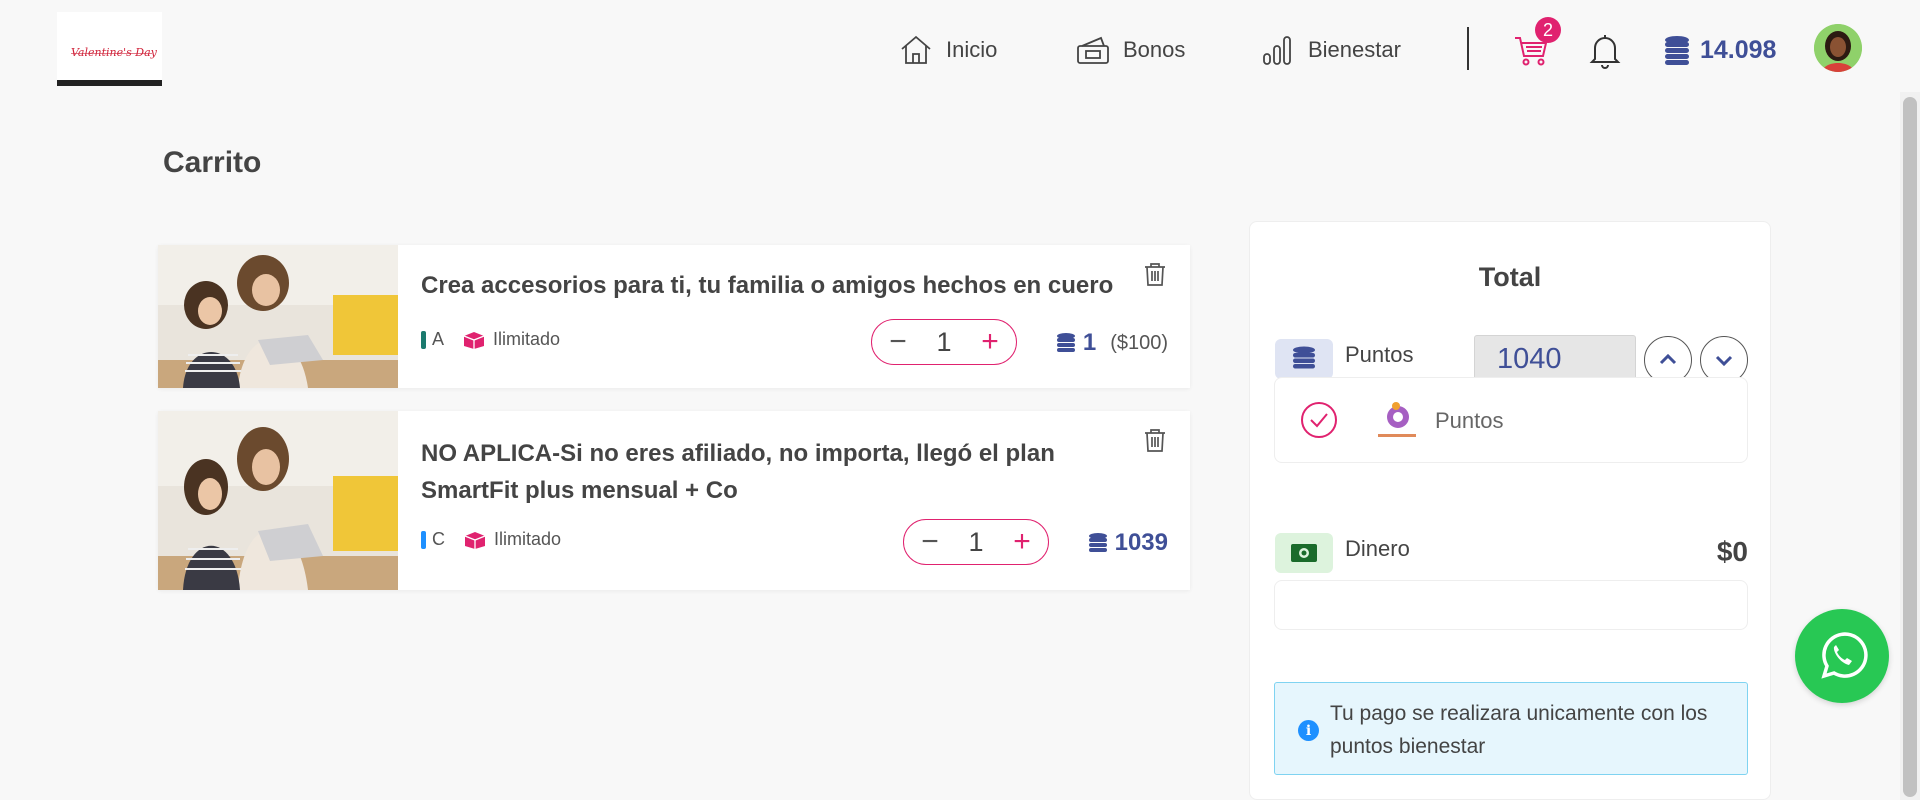 The image size is (1920, 800). I want to click on nav-bienestar: Bienestar, so click(1330, 50).